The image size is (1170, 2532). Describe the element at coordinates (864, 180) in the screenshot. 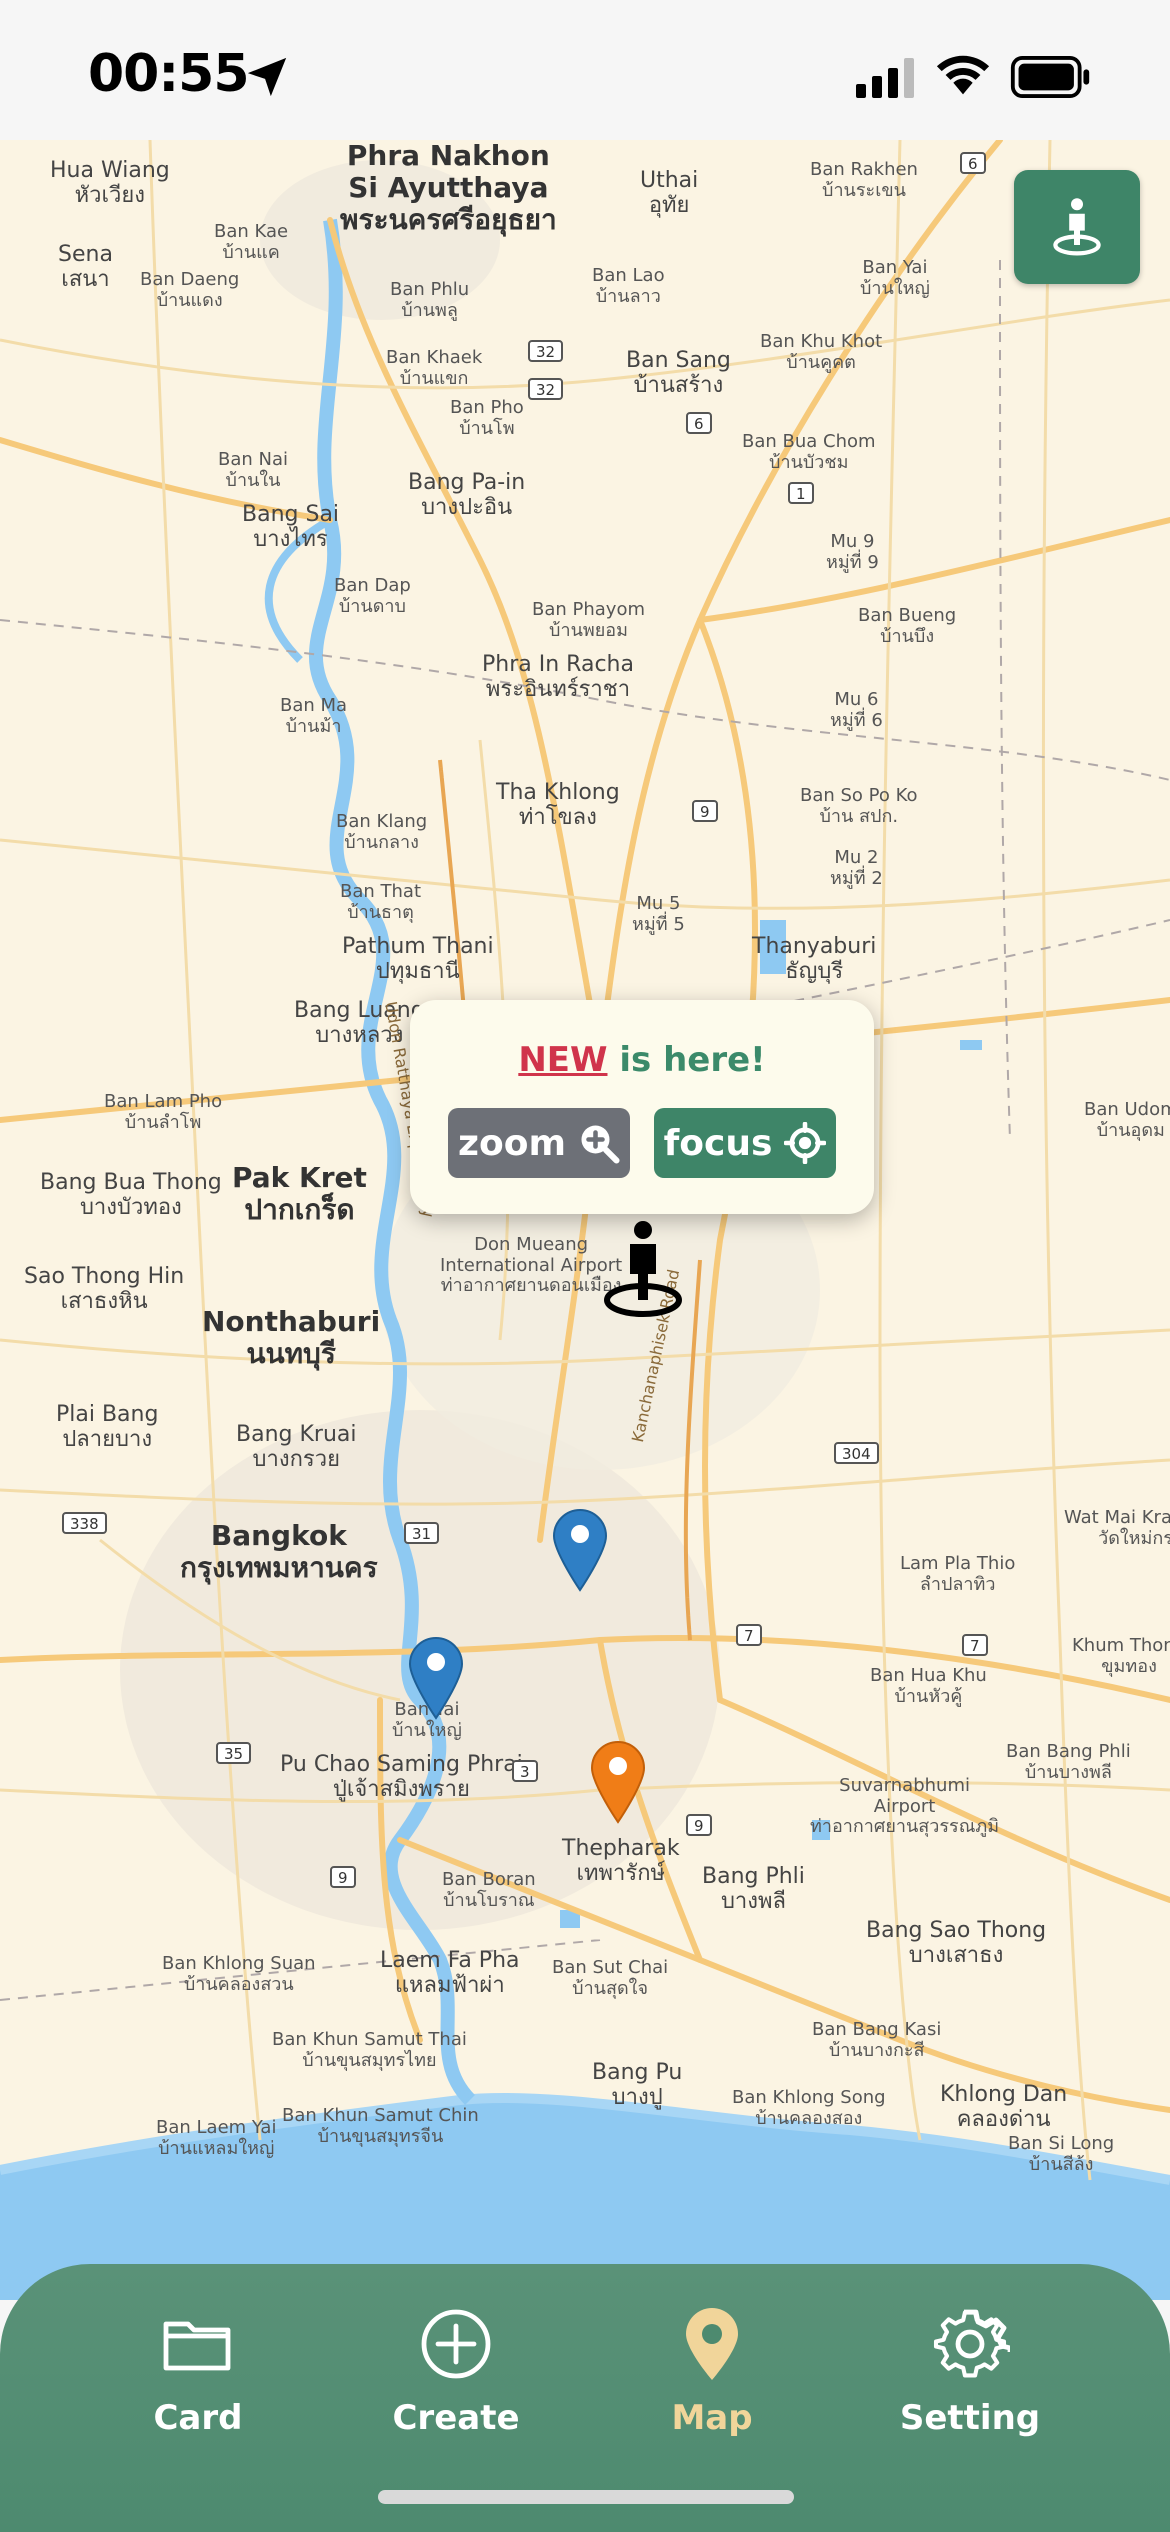

I see `map-place-label: Ban Rakhen บ้านระเขน` at that location.